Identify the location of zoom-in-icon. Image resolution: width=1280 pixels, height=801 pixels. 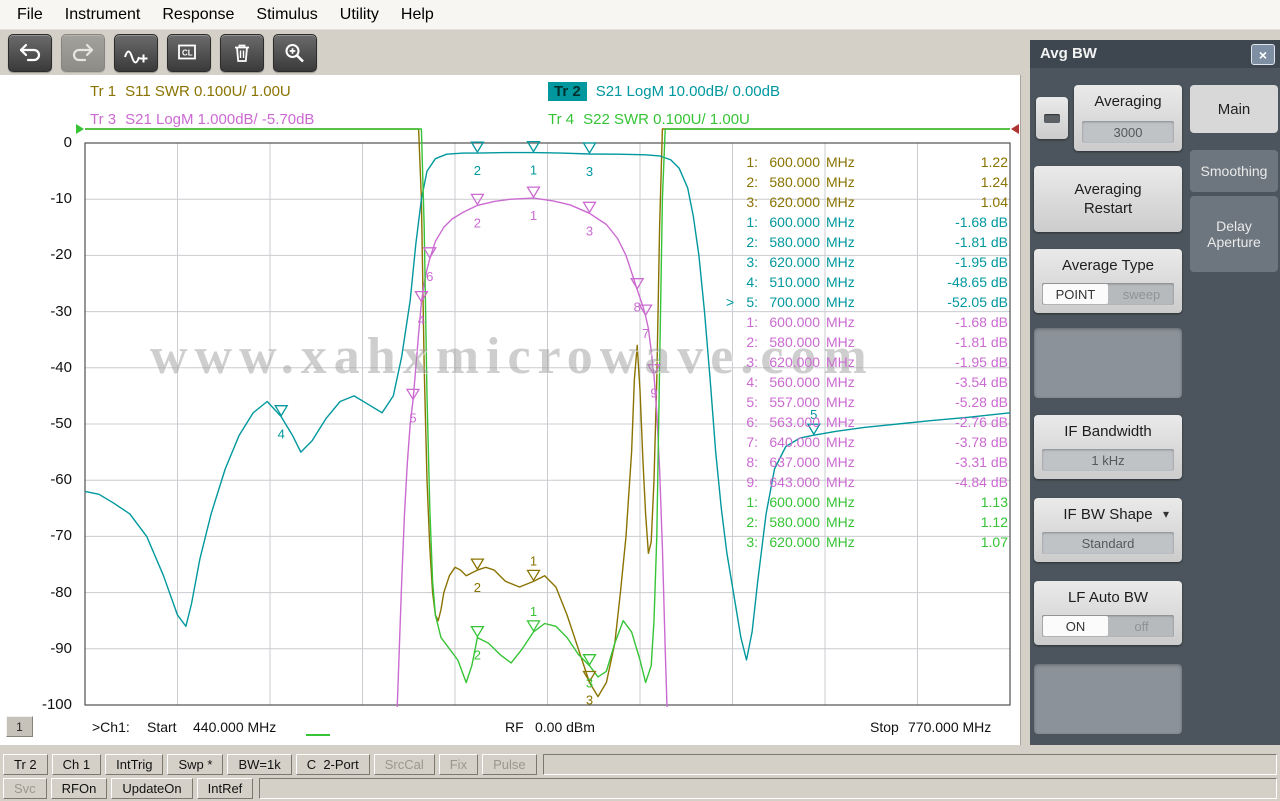
(295, 53).